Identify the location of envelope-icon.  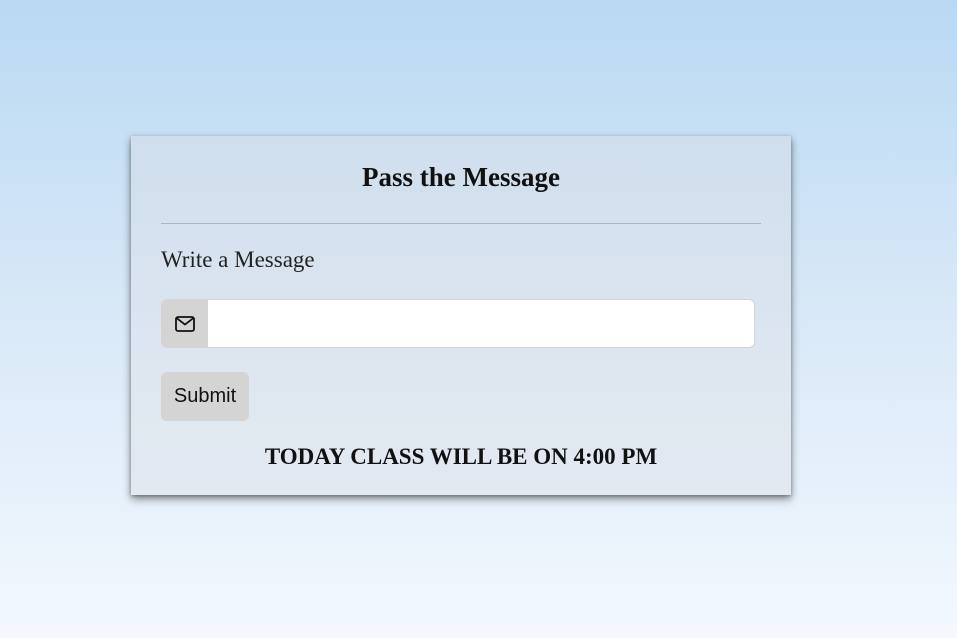
(185, 323).